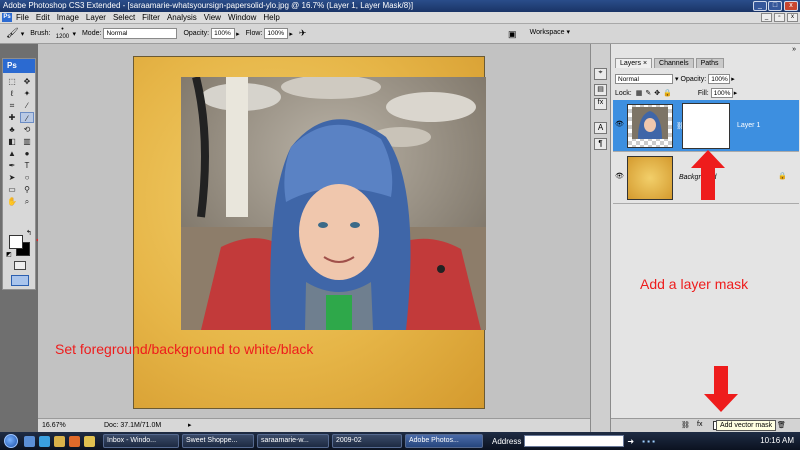 Image resolution: width=800 pixels, height=450 pixels. Describe the element at coordinates (650, 178) in the screenshot. I see `background-thumbnail` at that location.